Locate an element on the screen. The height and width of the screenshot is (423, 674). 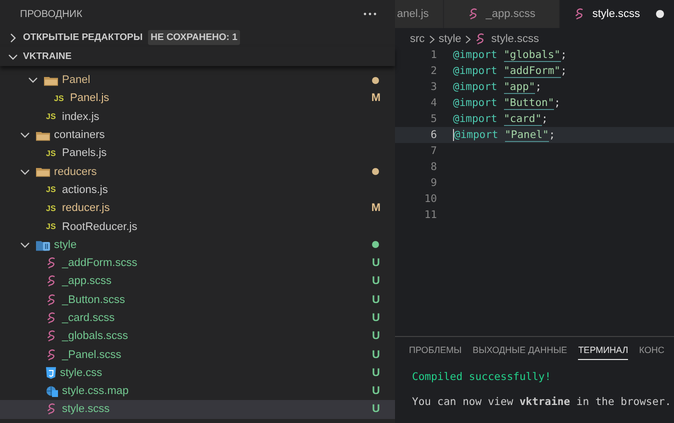
file-tree-item: JS actions.js is located at coordinates (197, 190).